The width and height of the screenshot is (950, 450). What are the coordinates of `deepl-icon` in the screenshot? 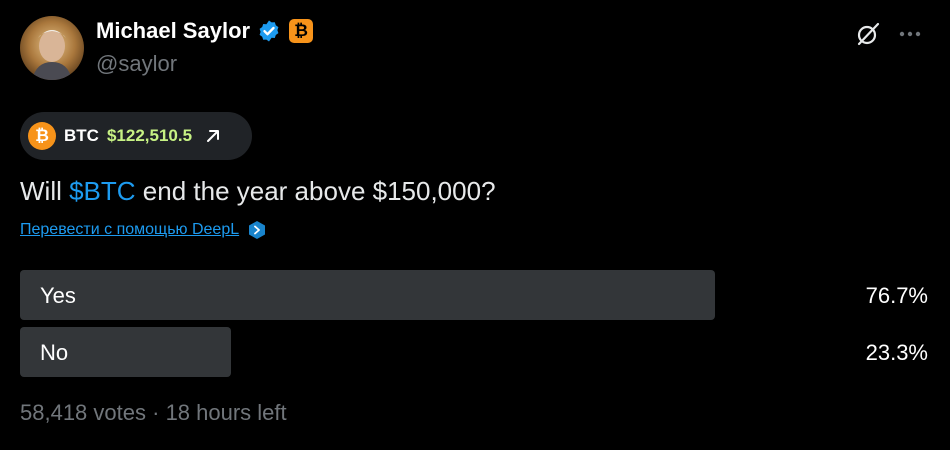 It's located at (257, 230).